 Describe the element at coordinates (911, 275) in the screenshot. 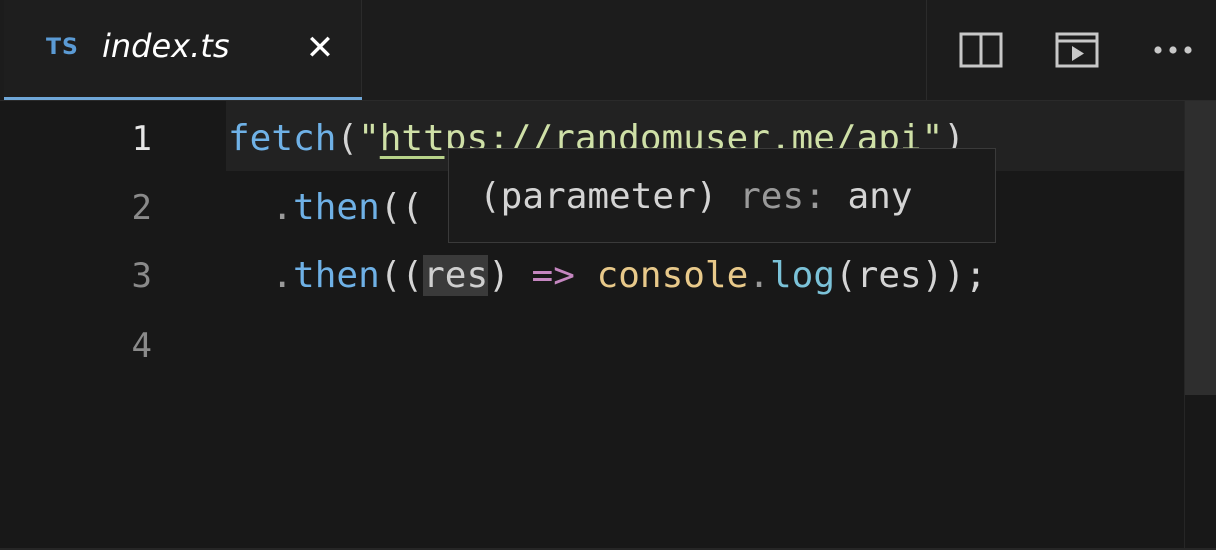

I see `call-args: (res));` at that location.